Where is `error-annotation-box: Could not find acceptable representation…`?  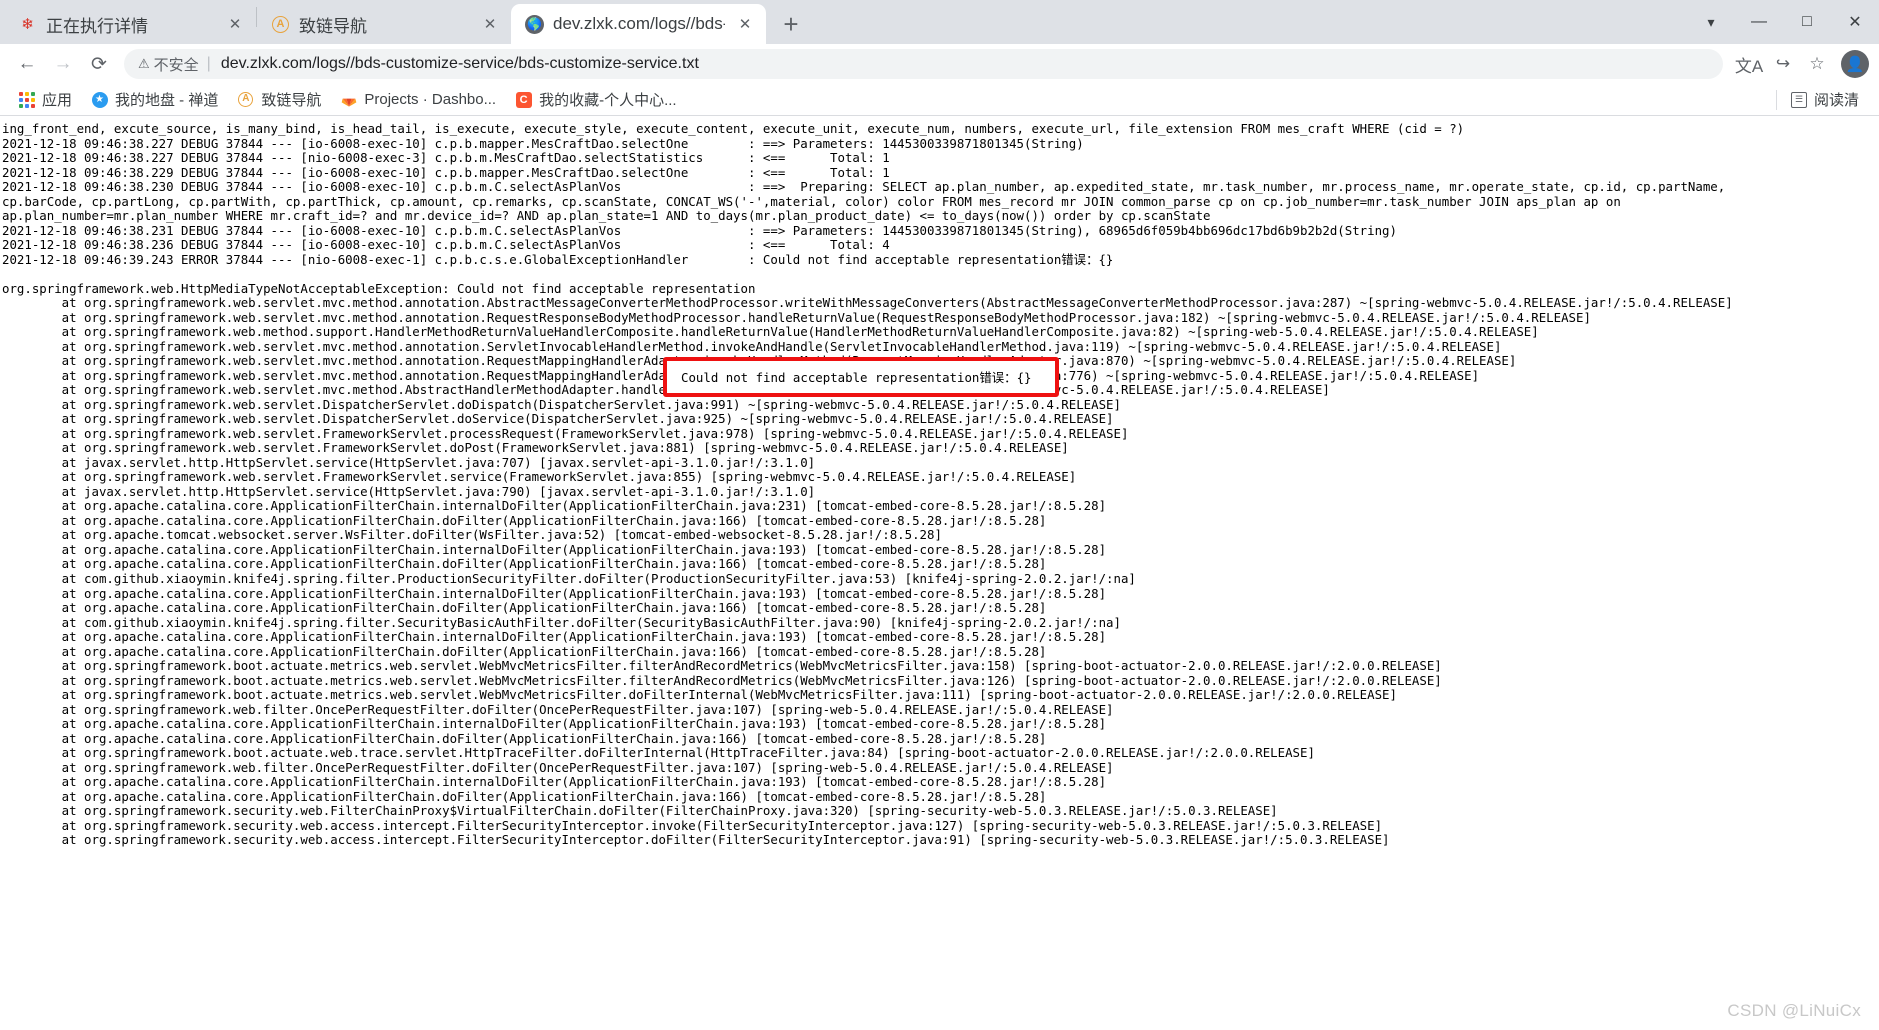 error-annotation-box: Could not find acceptable representation… is located at coordinates (861, 377).